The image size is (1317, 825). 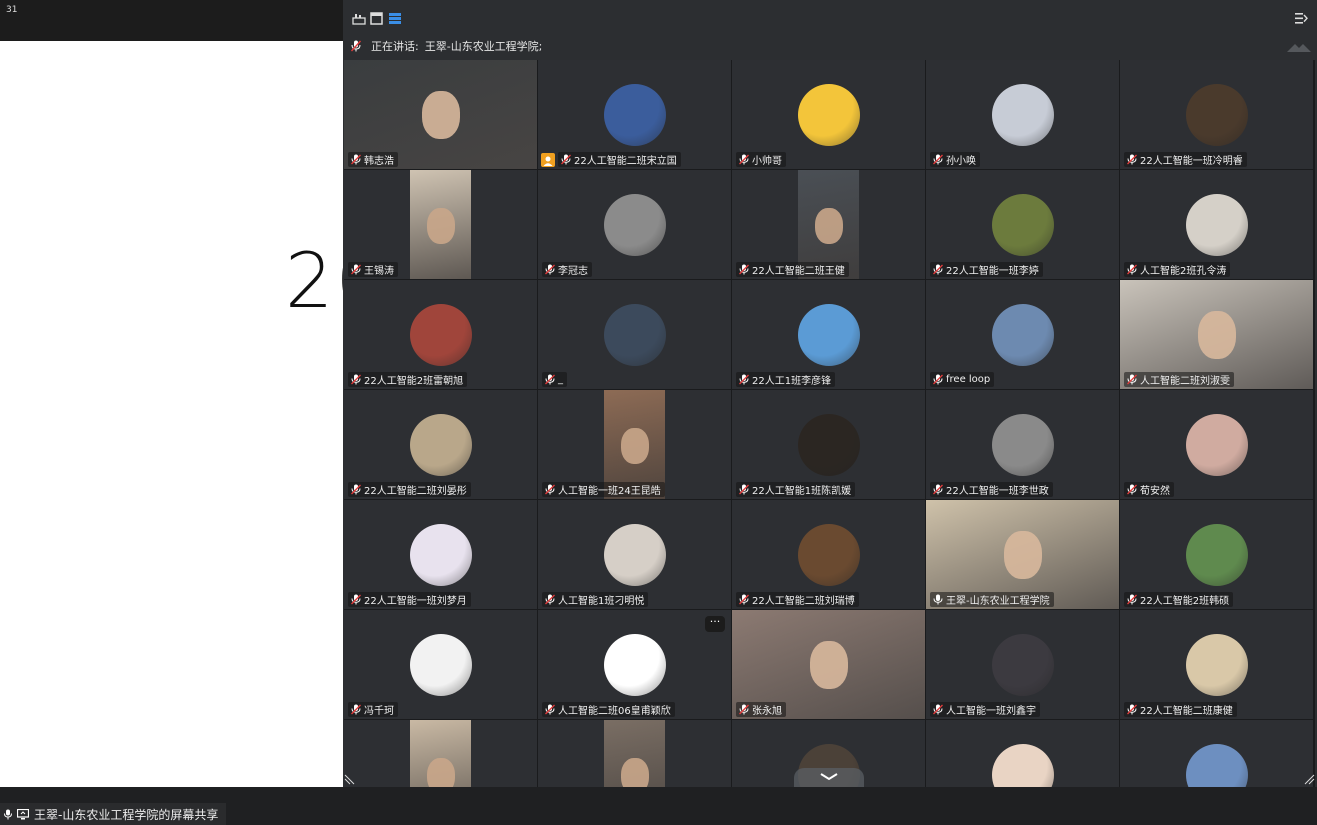 What do you see at coordinates (634, 664) in the screenshot?
I see `participant-tile: ··· 人工智能二班06皇甫颖欣` at bounding box center [634, 664].